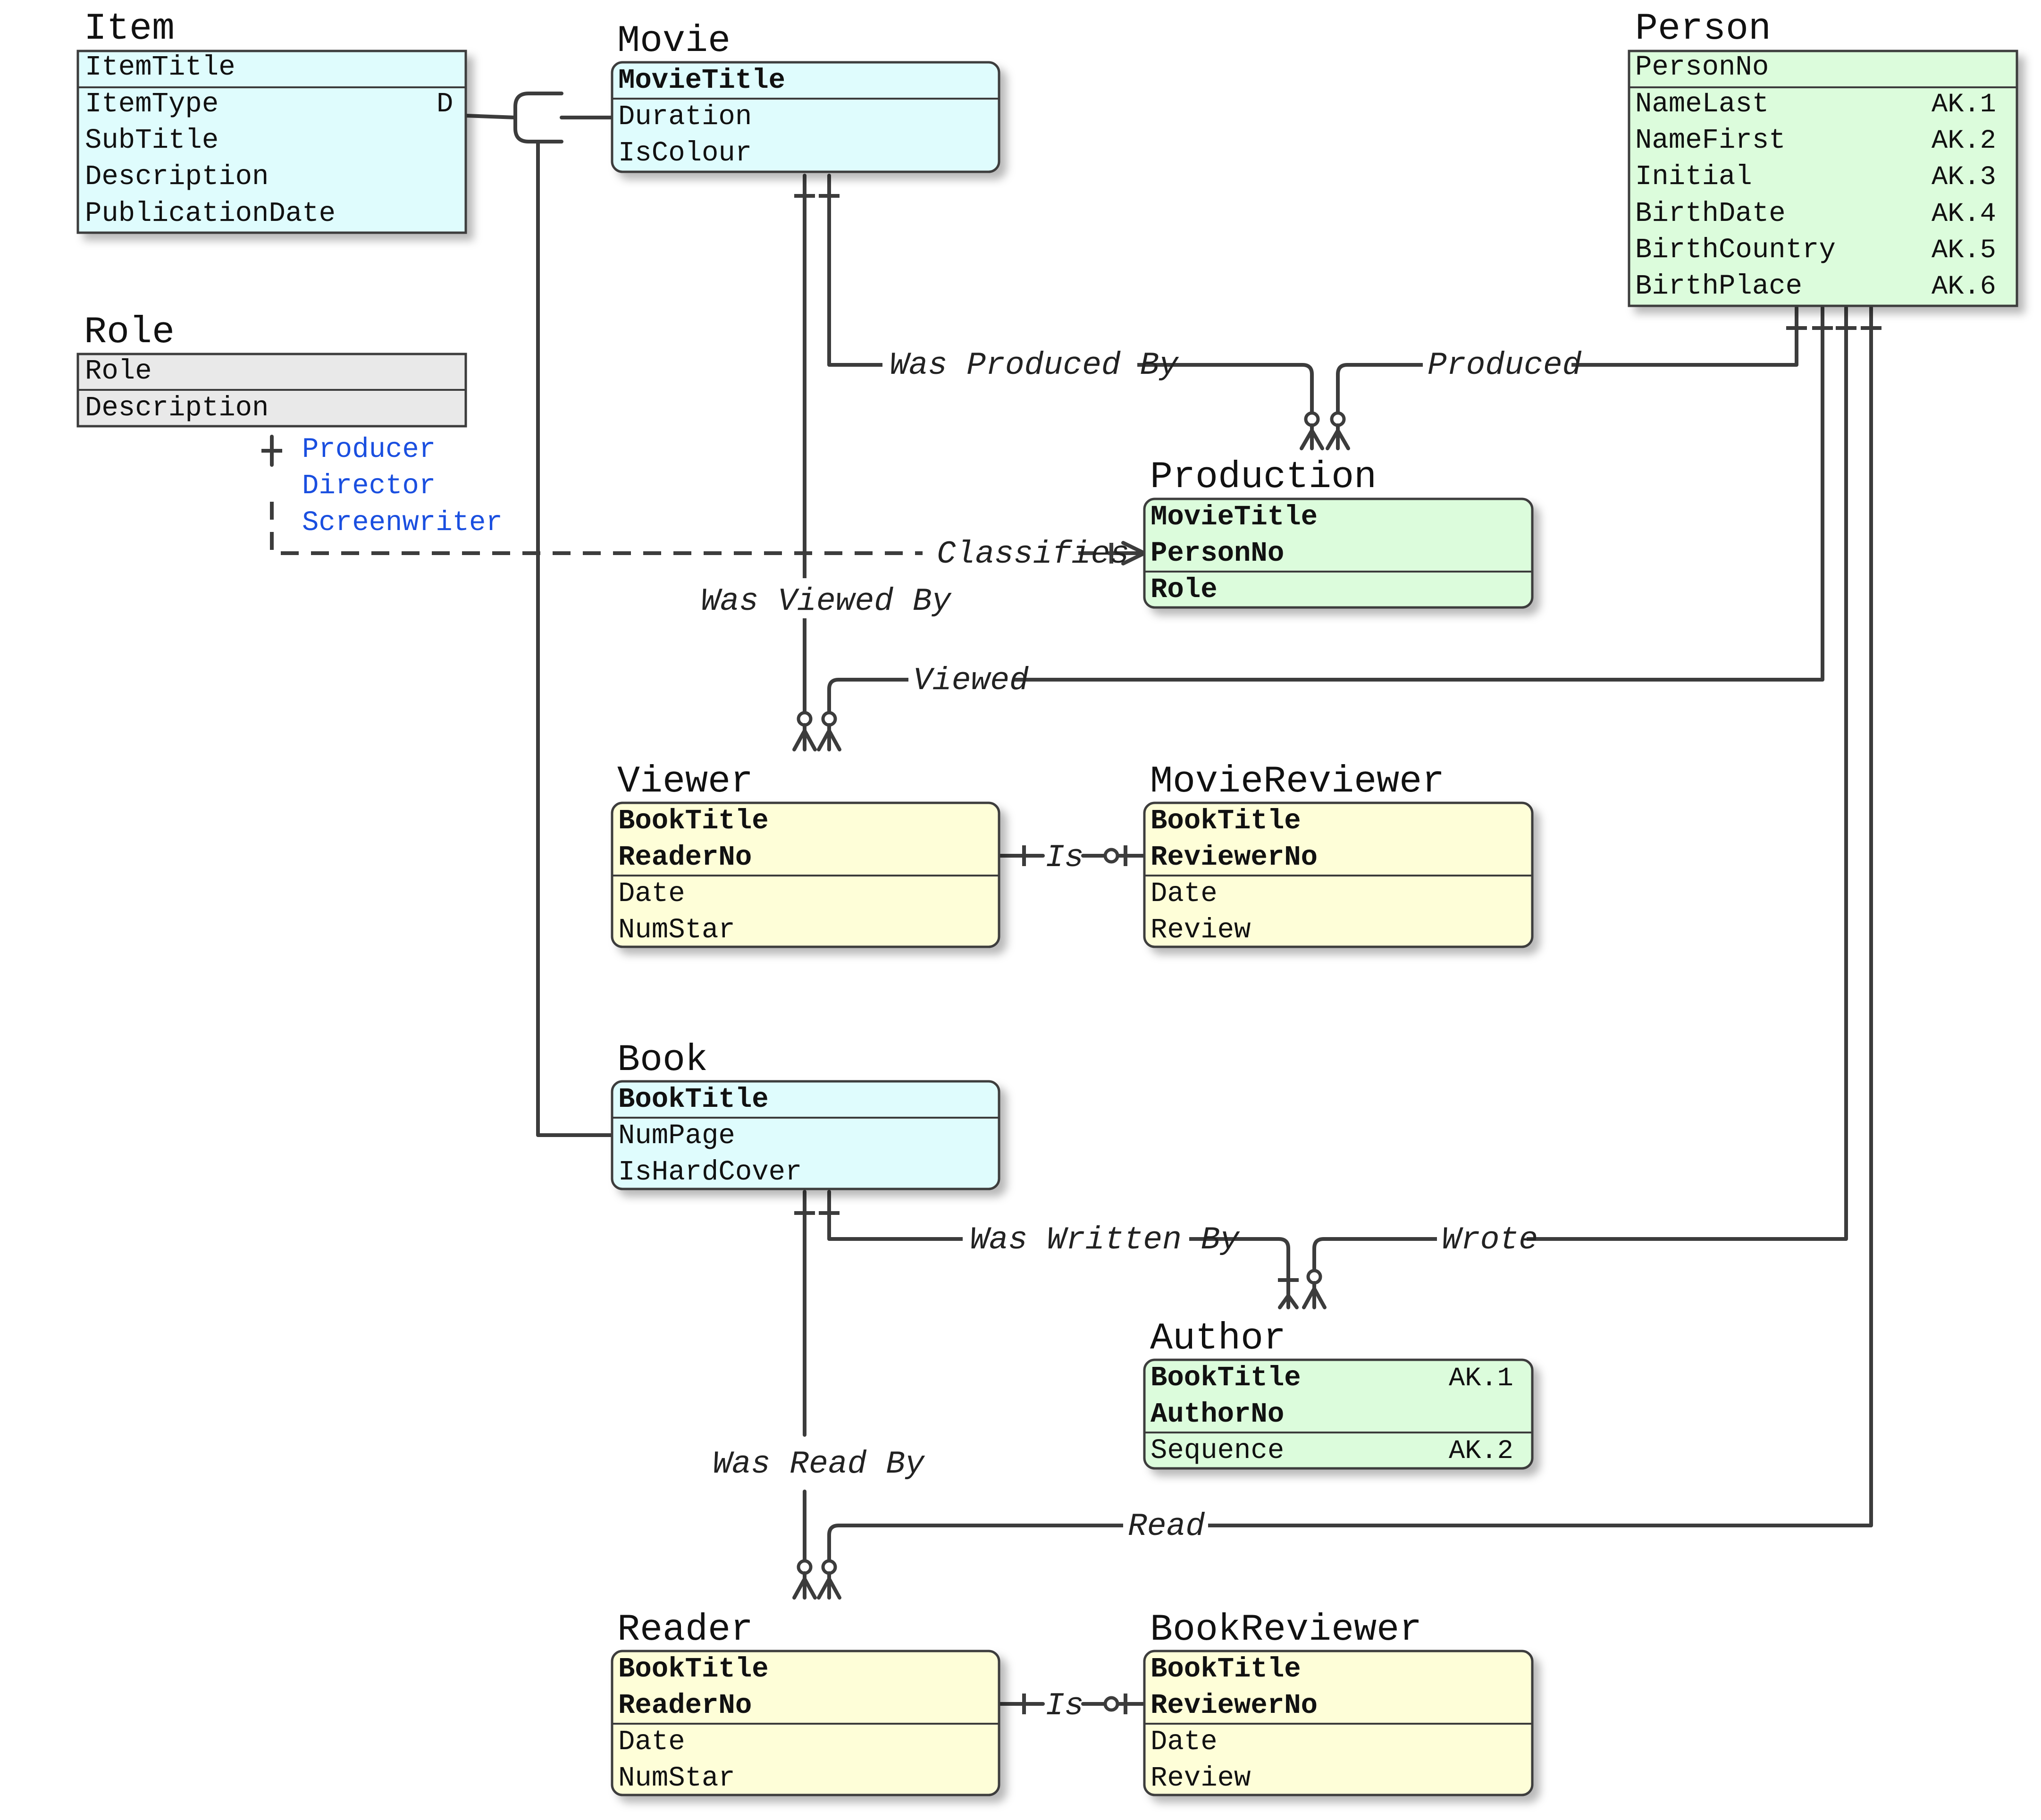 Image resolution: width=2041 pixels, height=1820 pixels. I want to click on bookreviewer-zero-ring, so click(1111, 1704).